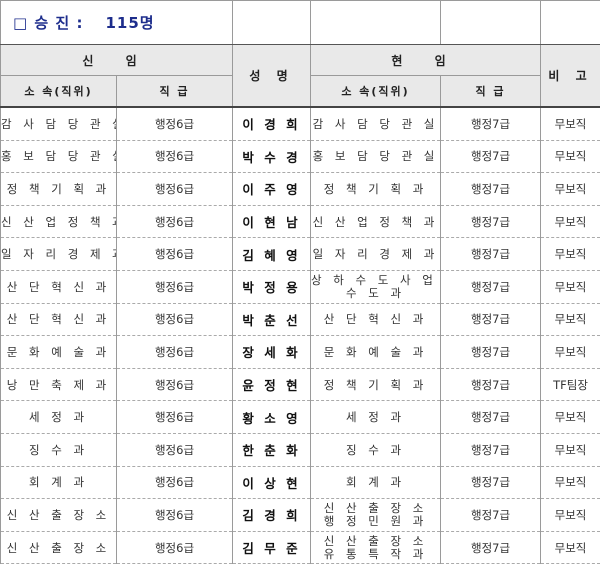  I want to click on current-affiliation-line: 정 책 기 획 과, so click(375, 188).